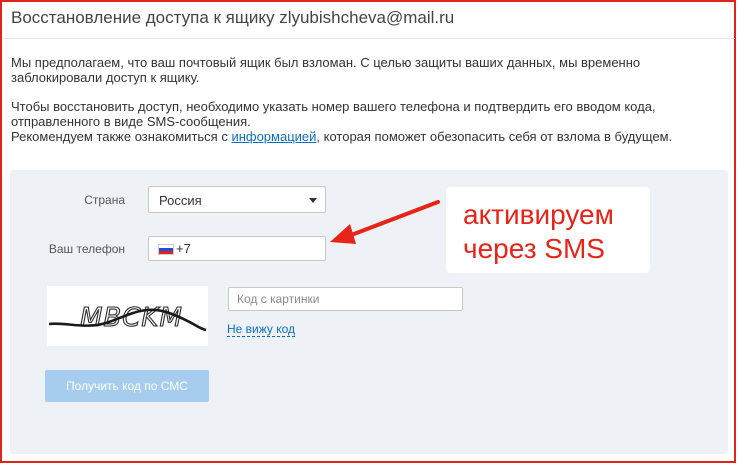 Image resolution: width=740 pixels, height=467 pixels. Describe the element at coordinates (104, 200) in the screenshot. I see `country-label: Страна` at that location.